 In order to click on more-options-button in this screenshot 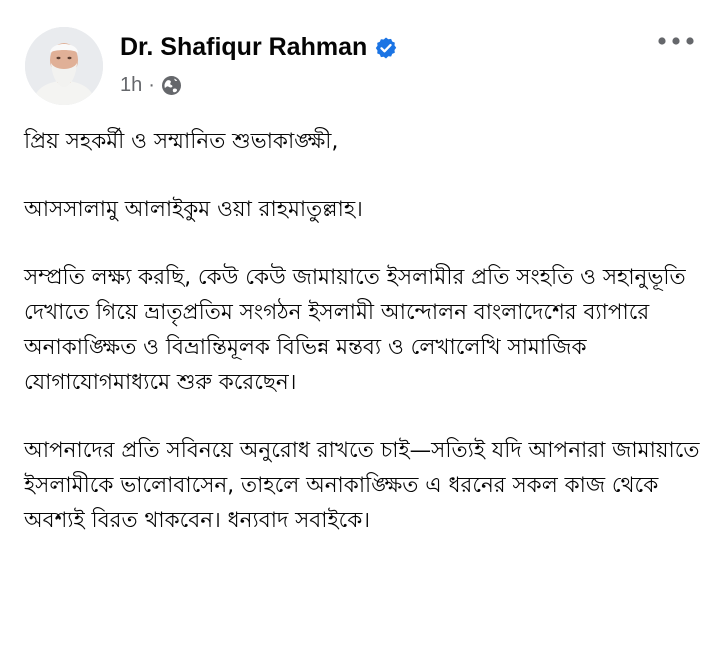, I will do `click(676, 41)`.